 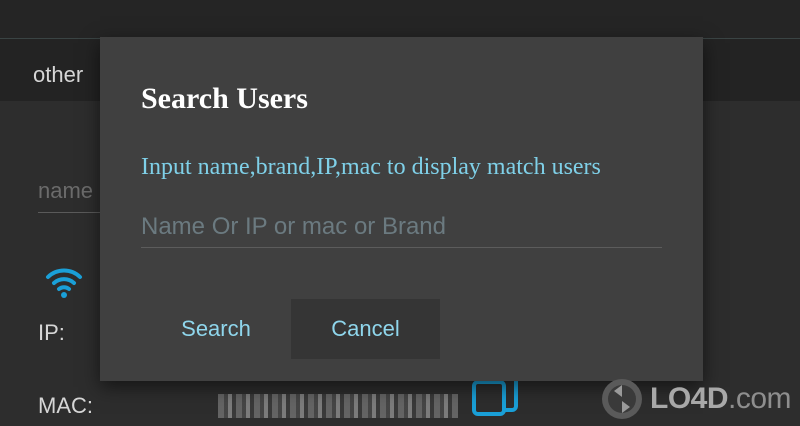 I want to click on search-button: Search, so click(x=216, y=329).